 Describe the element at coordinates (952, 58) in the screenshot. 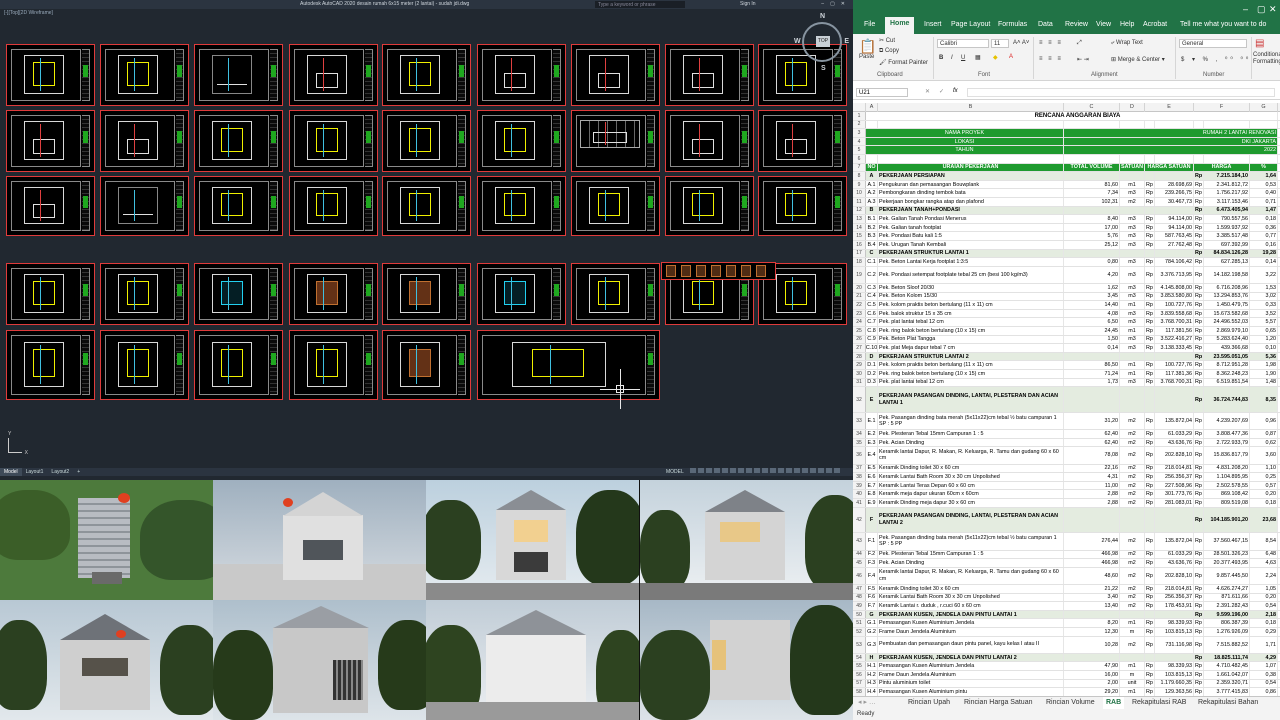

I see `italic-button: I` at that location.